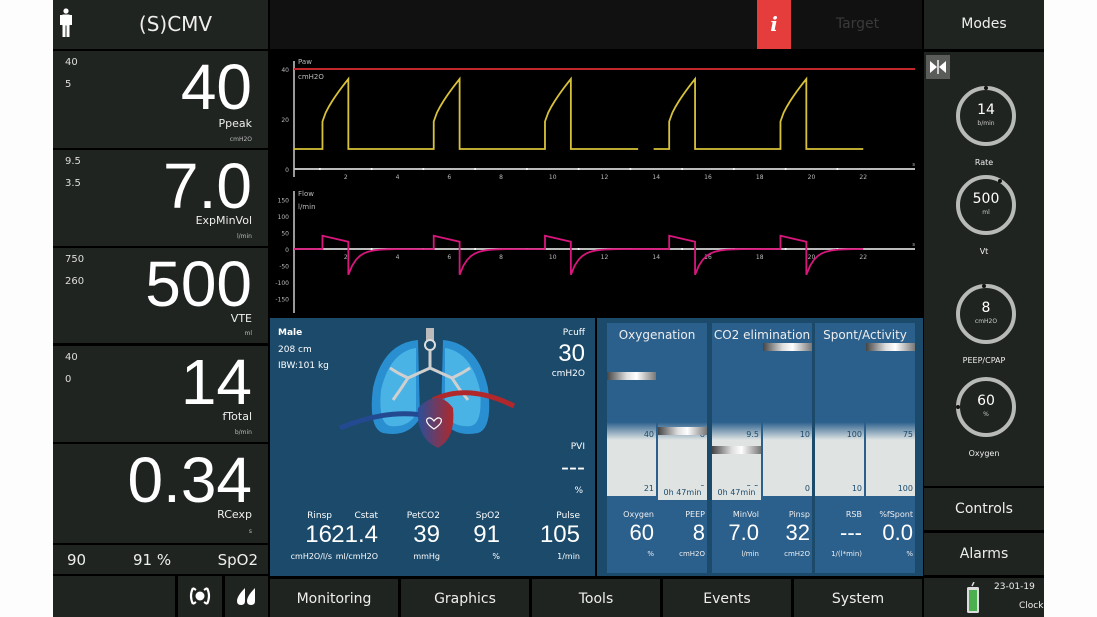 Image resolution: width=1097 pixels, height=617 pixels. What do you see at coordinates (596, 598) in the screenshot?
I see `tab-tools: Tools` at bounding box center [596, 598].